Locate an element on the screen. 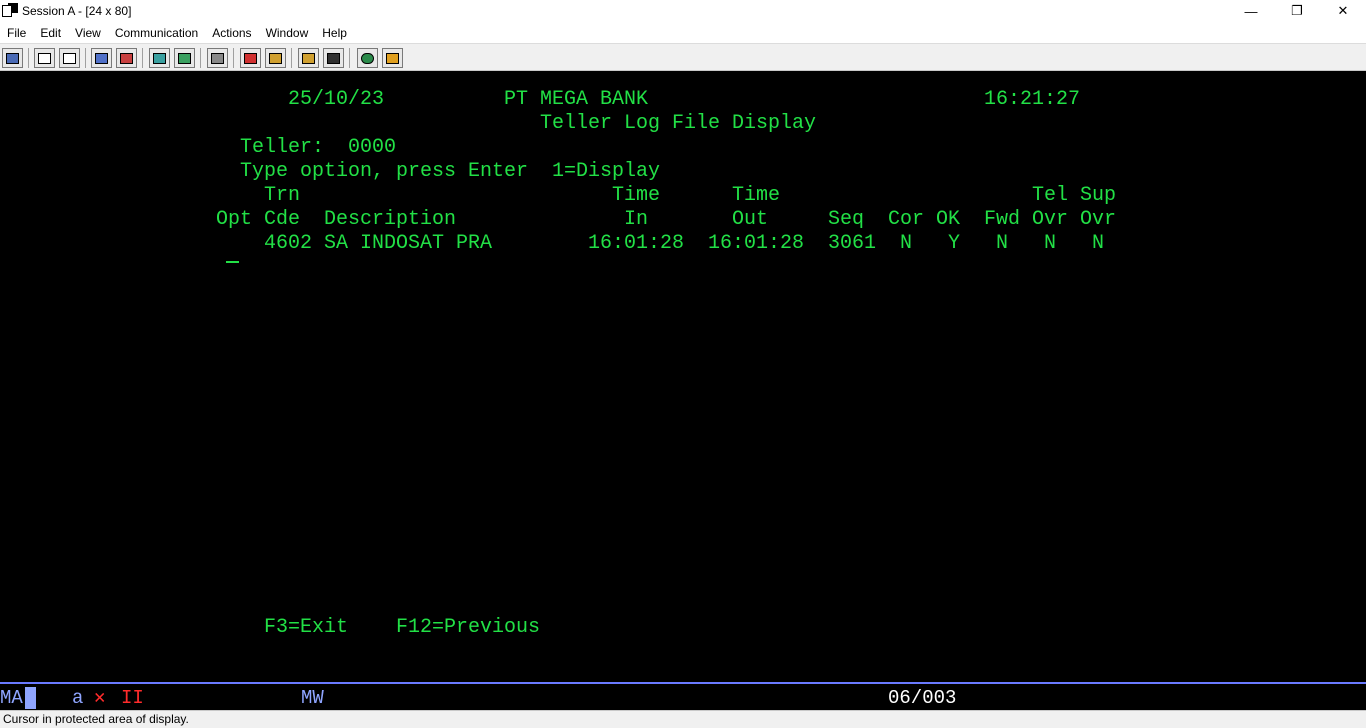 This screenshot has height=728, width=1366. row-tel-ovr: N is located at coordinates (1050, 243).